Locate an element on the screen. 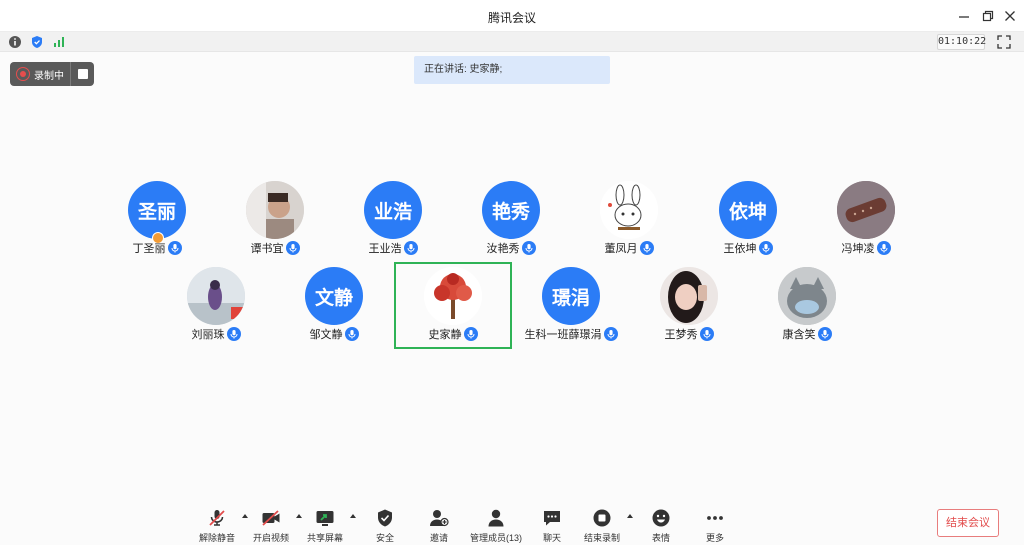 The image size is (1024, 545). restore-icon is located at coordinates (988, 16).